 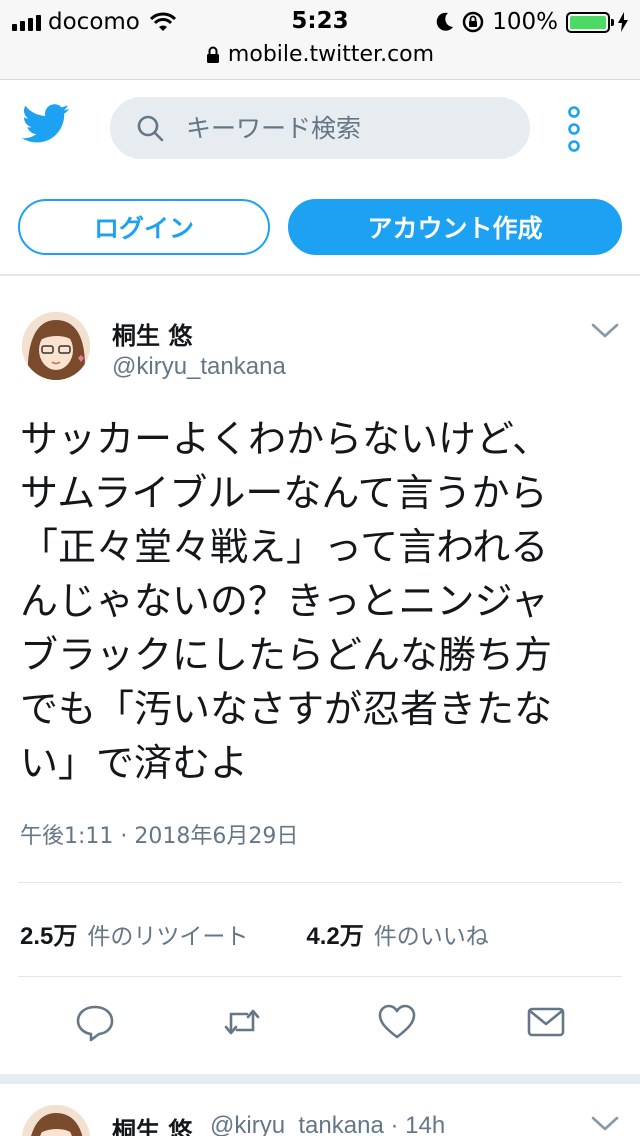 I want to click on more-options-icon, so click(x=574, y=129).